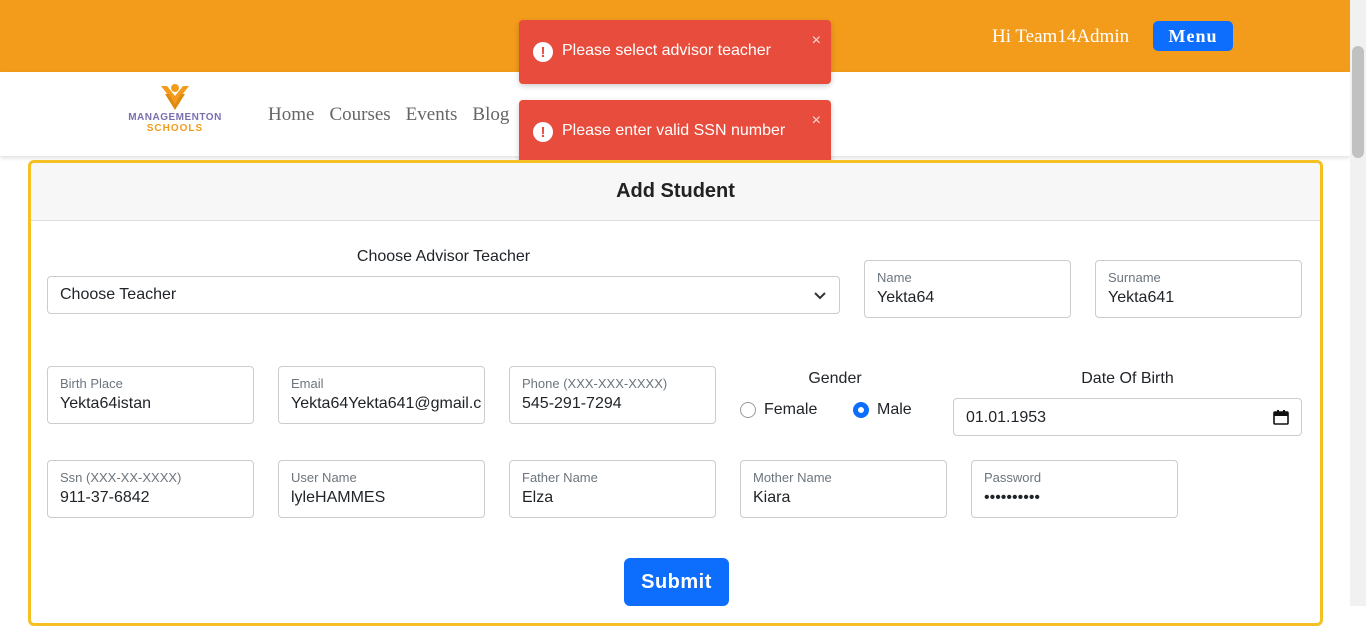 The width and height of the screenshot is (1366, 626). What do you see at coordinates (291, 115) in the screenshot?
I see `nav-item-home: Home` at bounding box center [291, 115].